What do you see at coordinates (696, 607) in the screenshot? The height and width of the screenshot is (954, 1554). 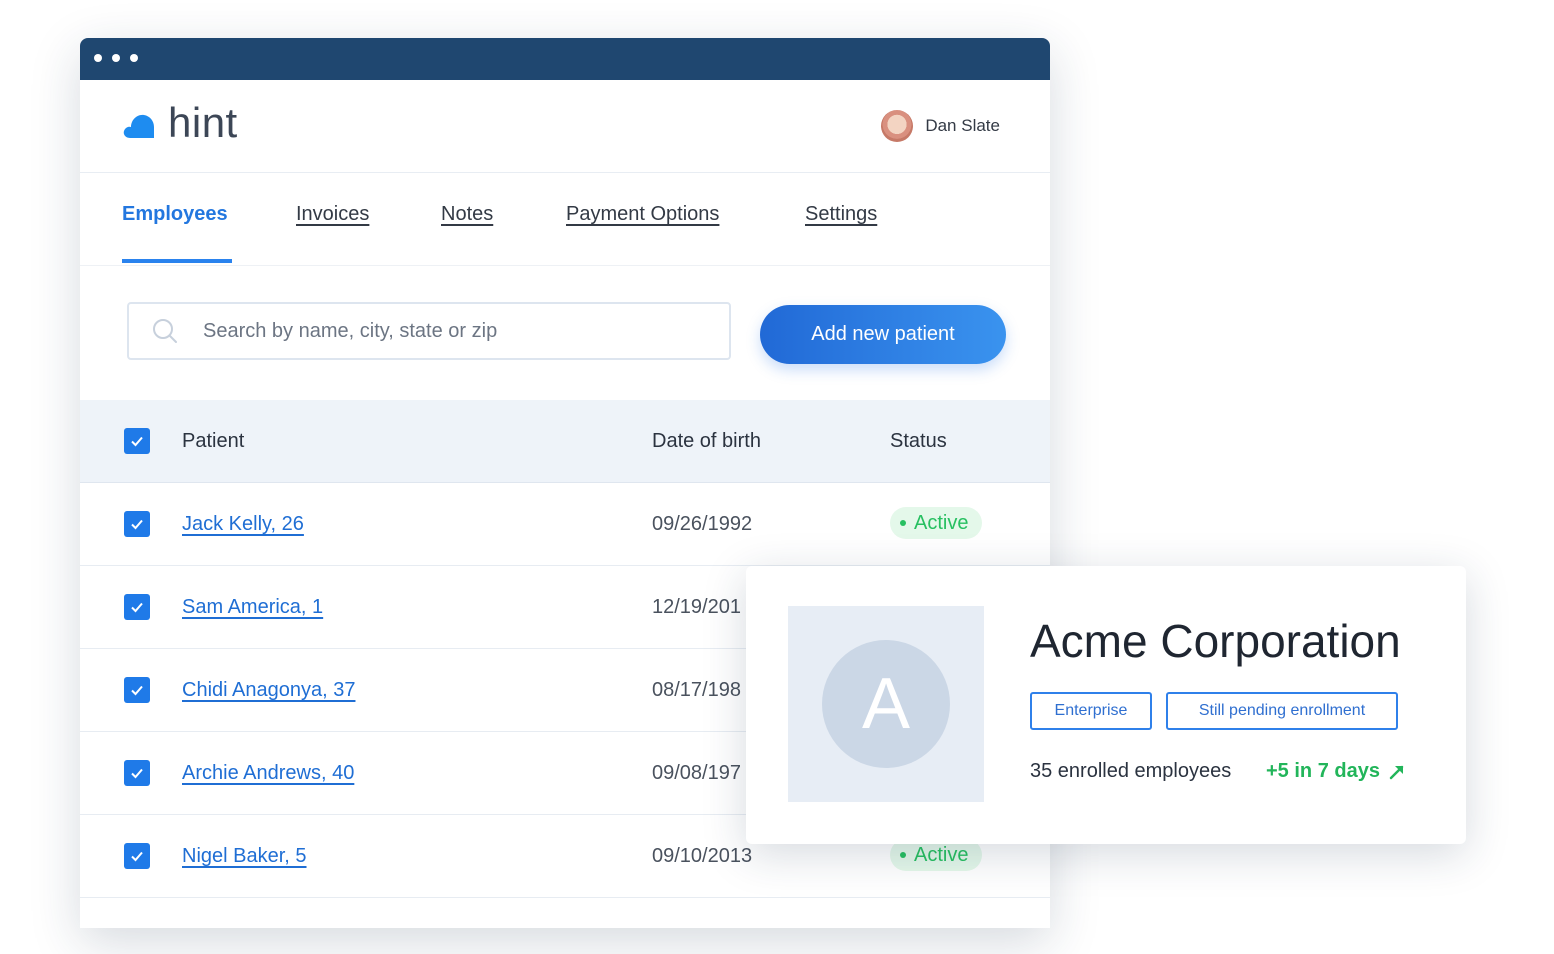 I see `date-of-birth: 12/19/201` at bounding box center [696, 607].